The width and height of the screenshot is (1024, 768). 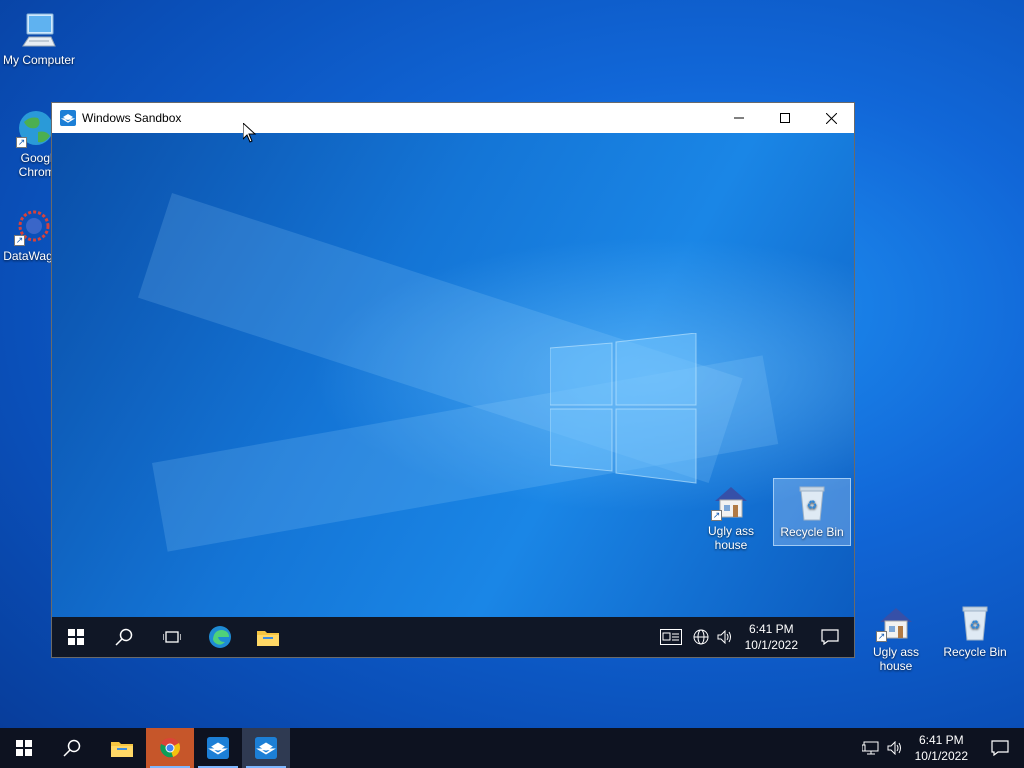 What do you see at coordinates (512, 748) in the screenshot?
I see `main-taskbar: 6:41 PM 10/1/2022` at bounding box center [512, 748].